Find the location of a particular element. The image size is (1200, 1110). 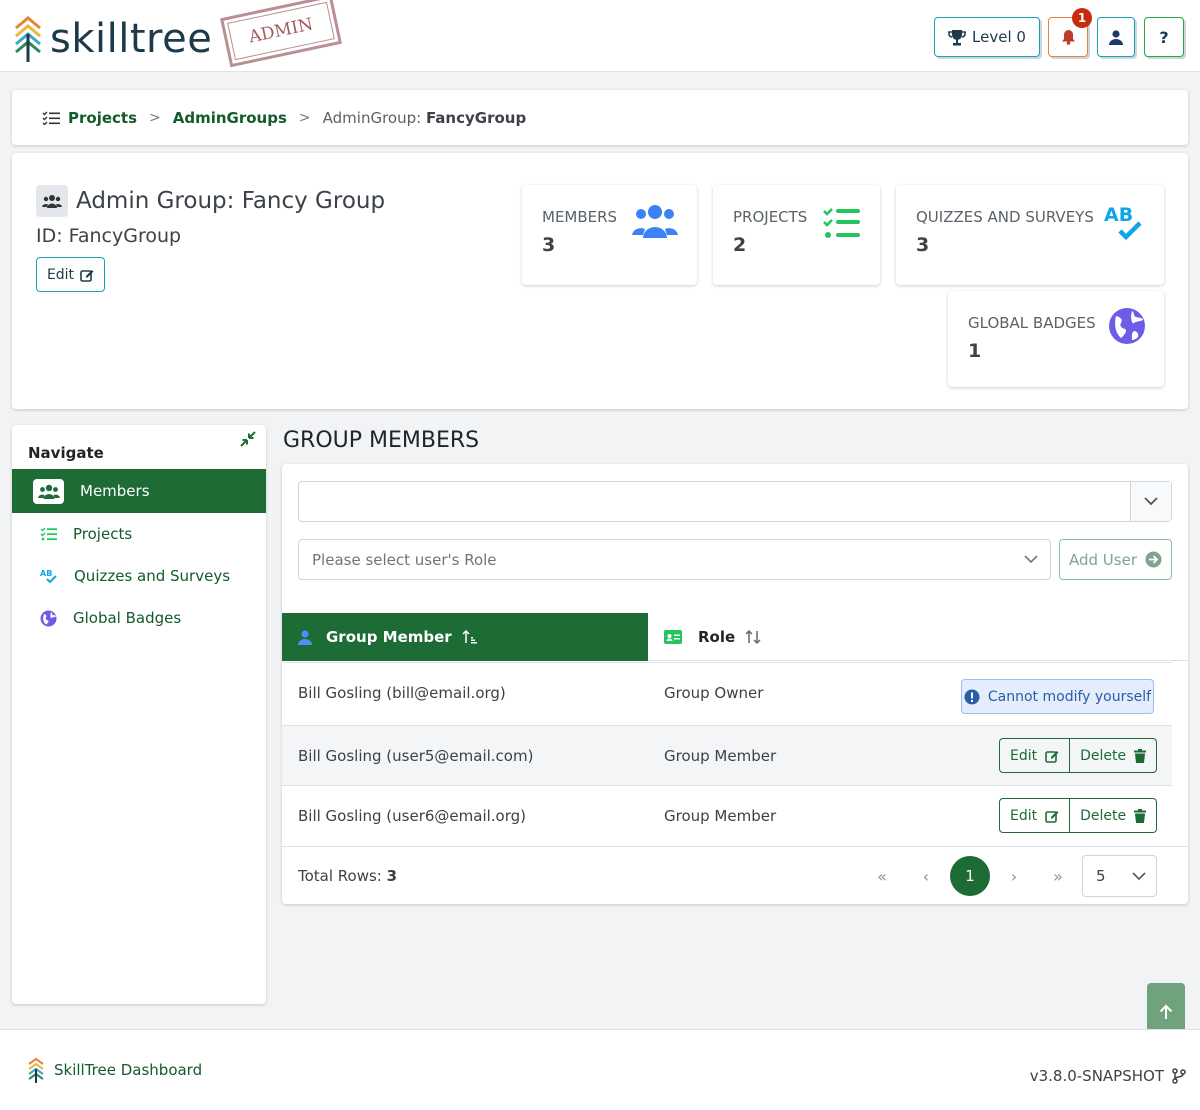

chevron-right-icon: > is located at coordinates (155, 117).